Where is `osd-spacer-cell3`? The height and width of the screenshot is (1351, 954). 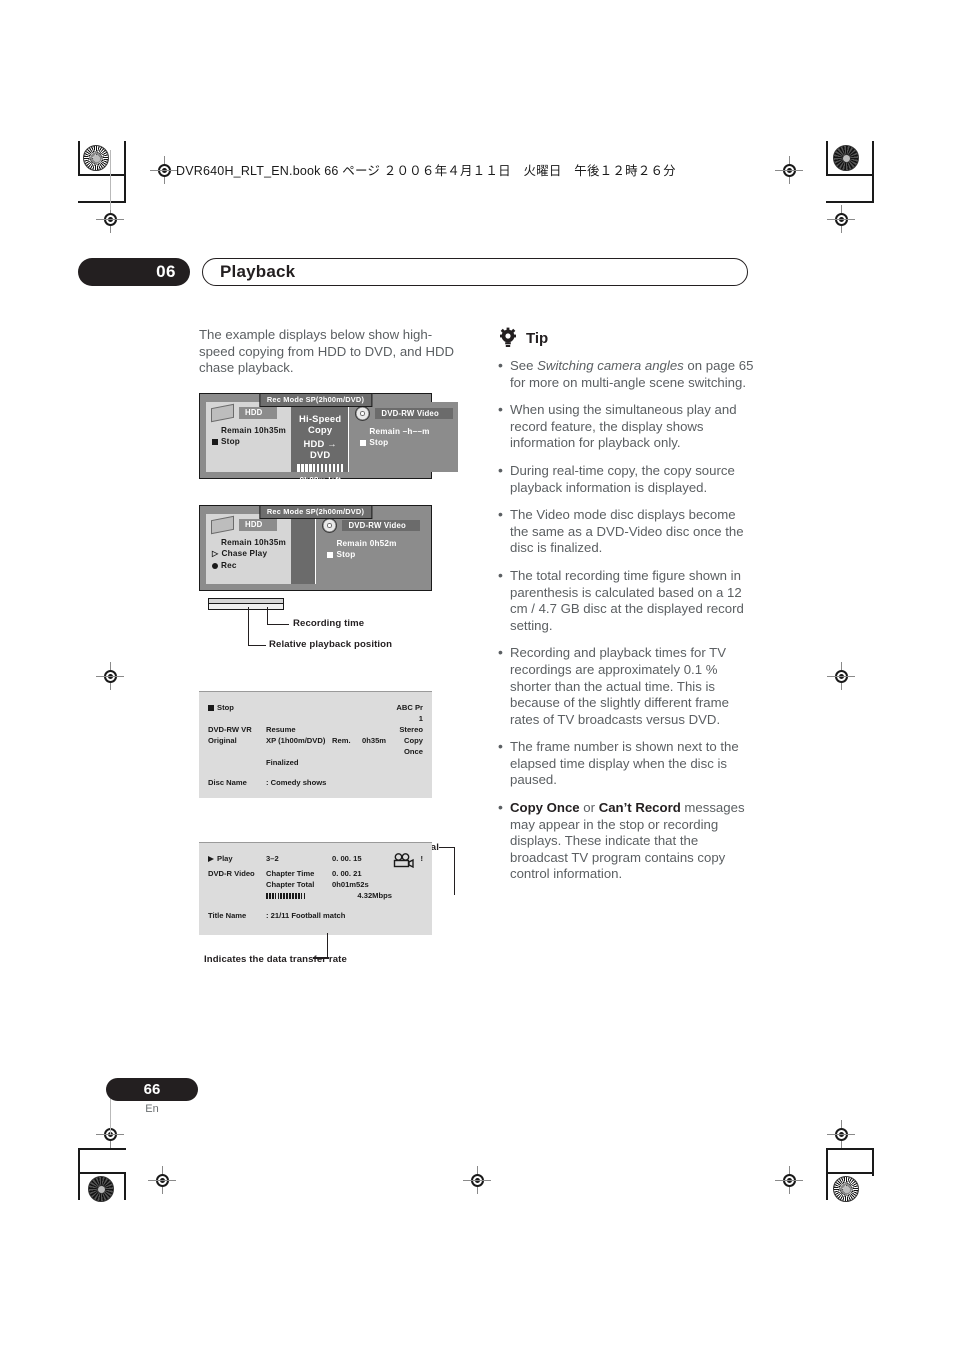 osd-spacer-cell3 is located at coordinates (379, 729).